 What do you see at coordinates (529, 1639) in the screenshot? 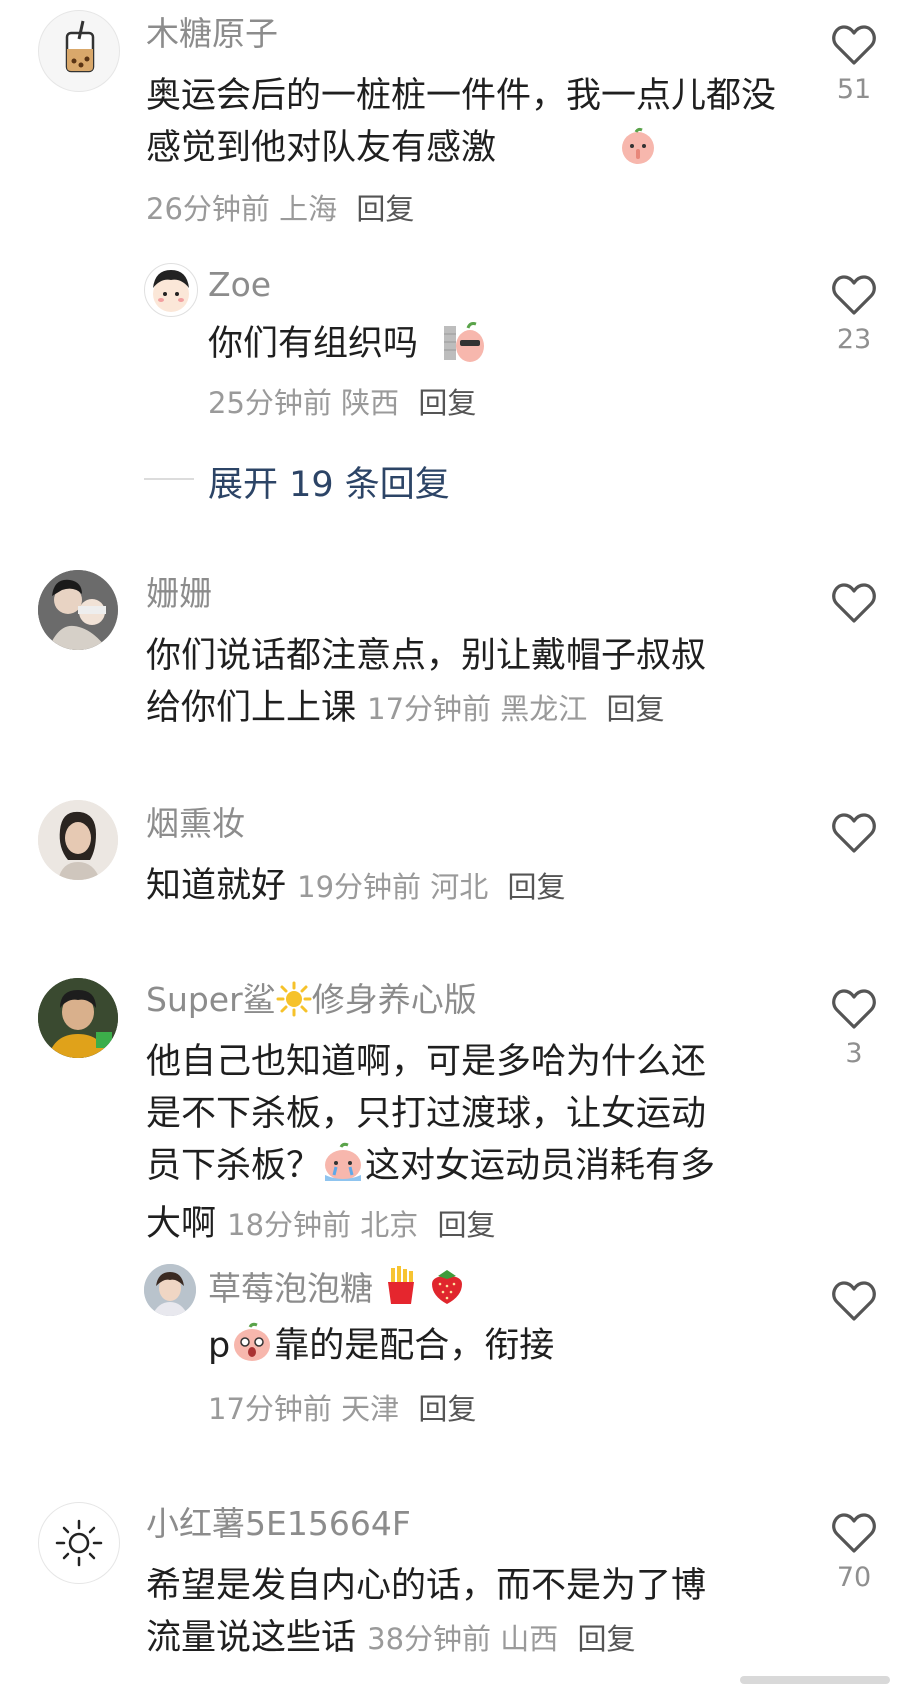
I see `location: 山西` at bounding box center [529, 1639].